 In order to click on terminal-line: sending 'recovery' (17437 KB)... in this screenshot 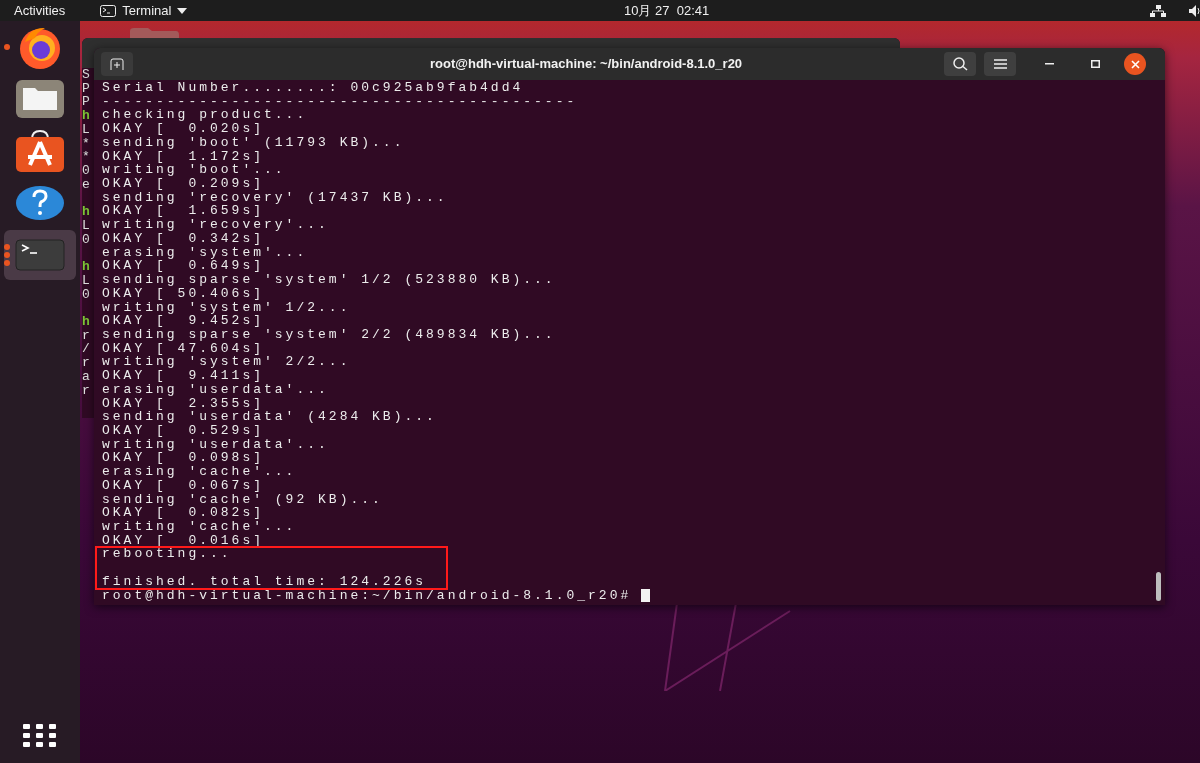, I will do `click(275, 197)`.